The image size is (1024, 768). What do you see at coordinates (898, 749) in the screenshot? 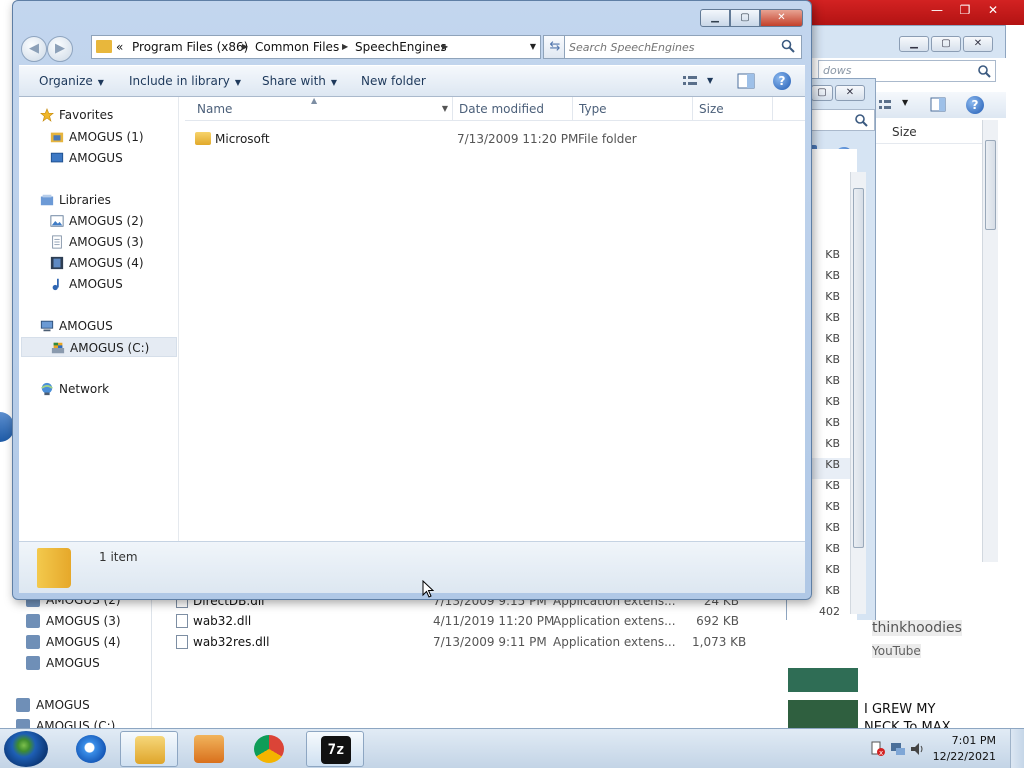
I see `network-status-icon` at bounding box center [898, 749].